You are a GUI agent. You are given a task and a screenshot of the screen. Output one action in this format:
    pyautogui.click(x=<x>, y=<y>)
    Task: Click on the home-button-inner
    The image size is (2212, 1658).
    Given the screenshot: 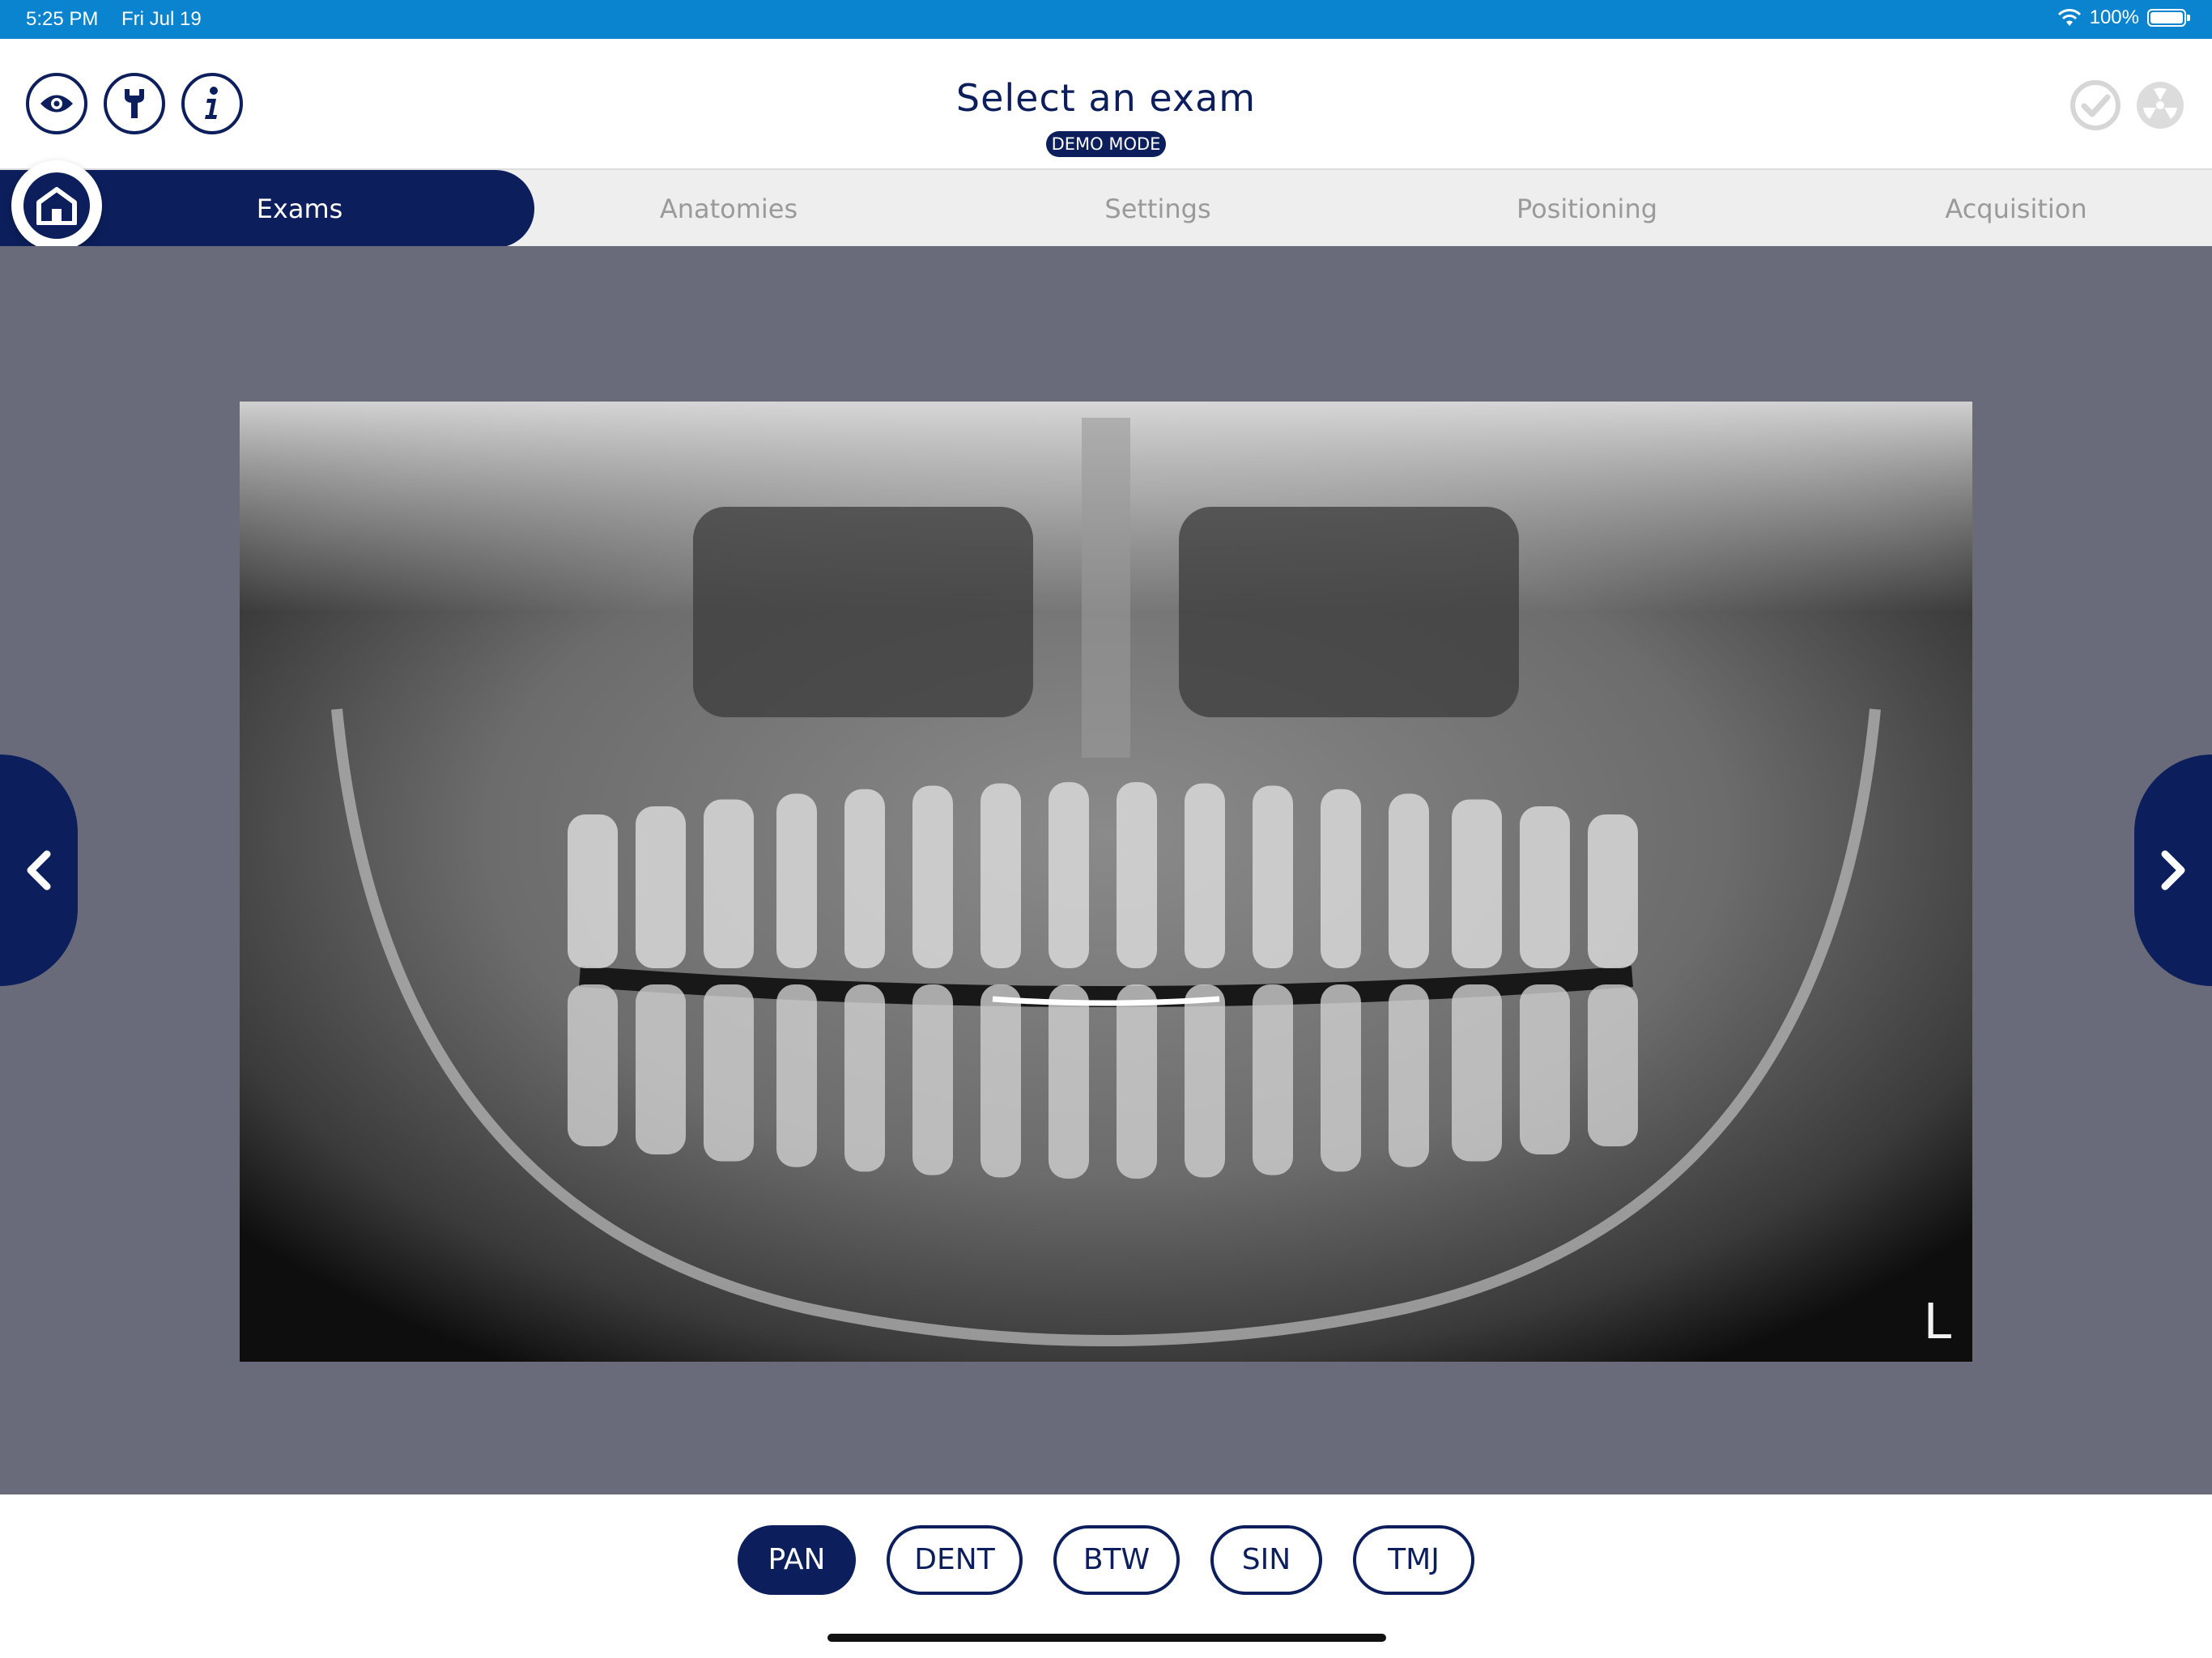 What is the action you would take?
    pyautogui.click(x=56, y=205)
    